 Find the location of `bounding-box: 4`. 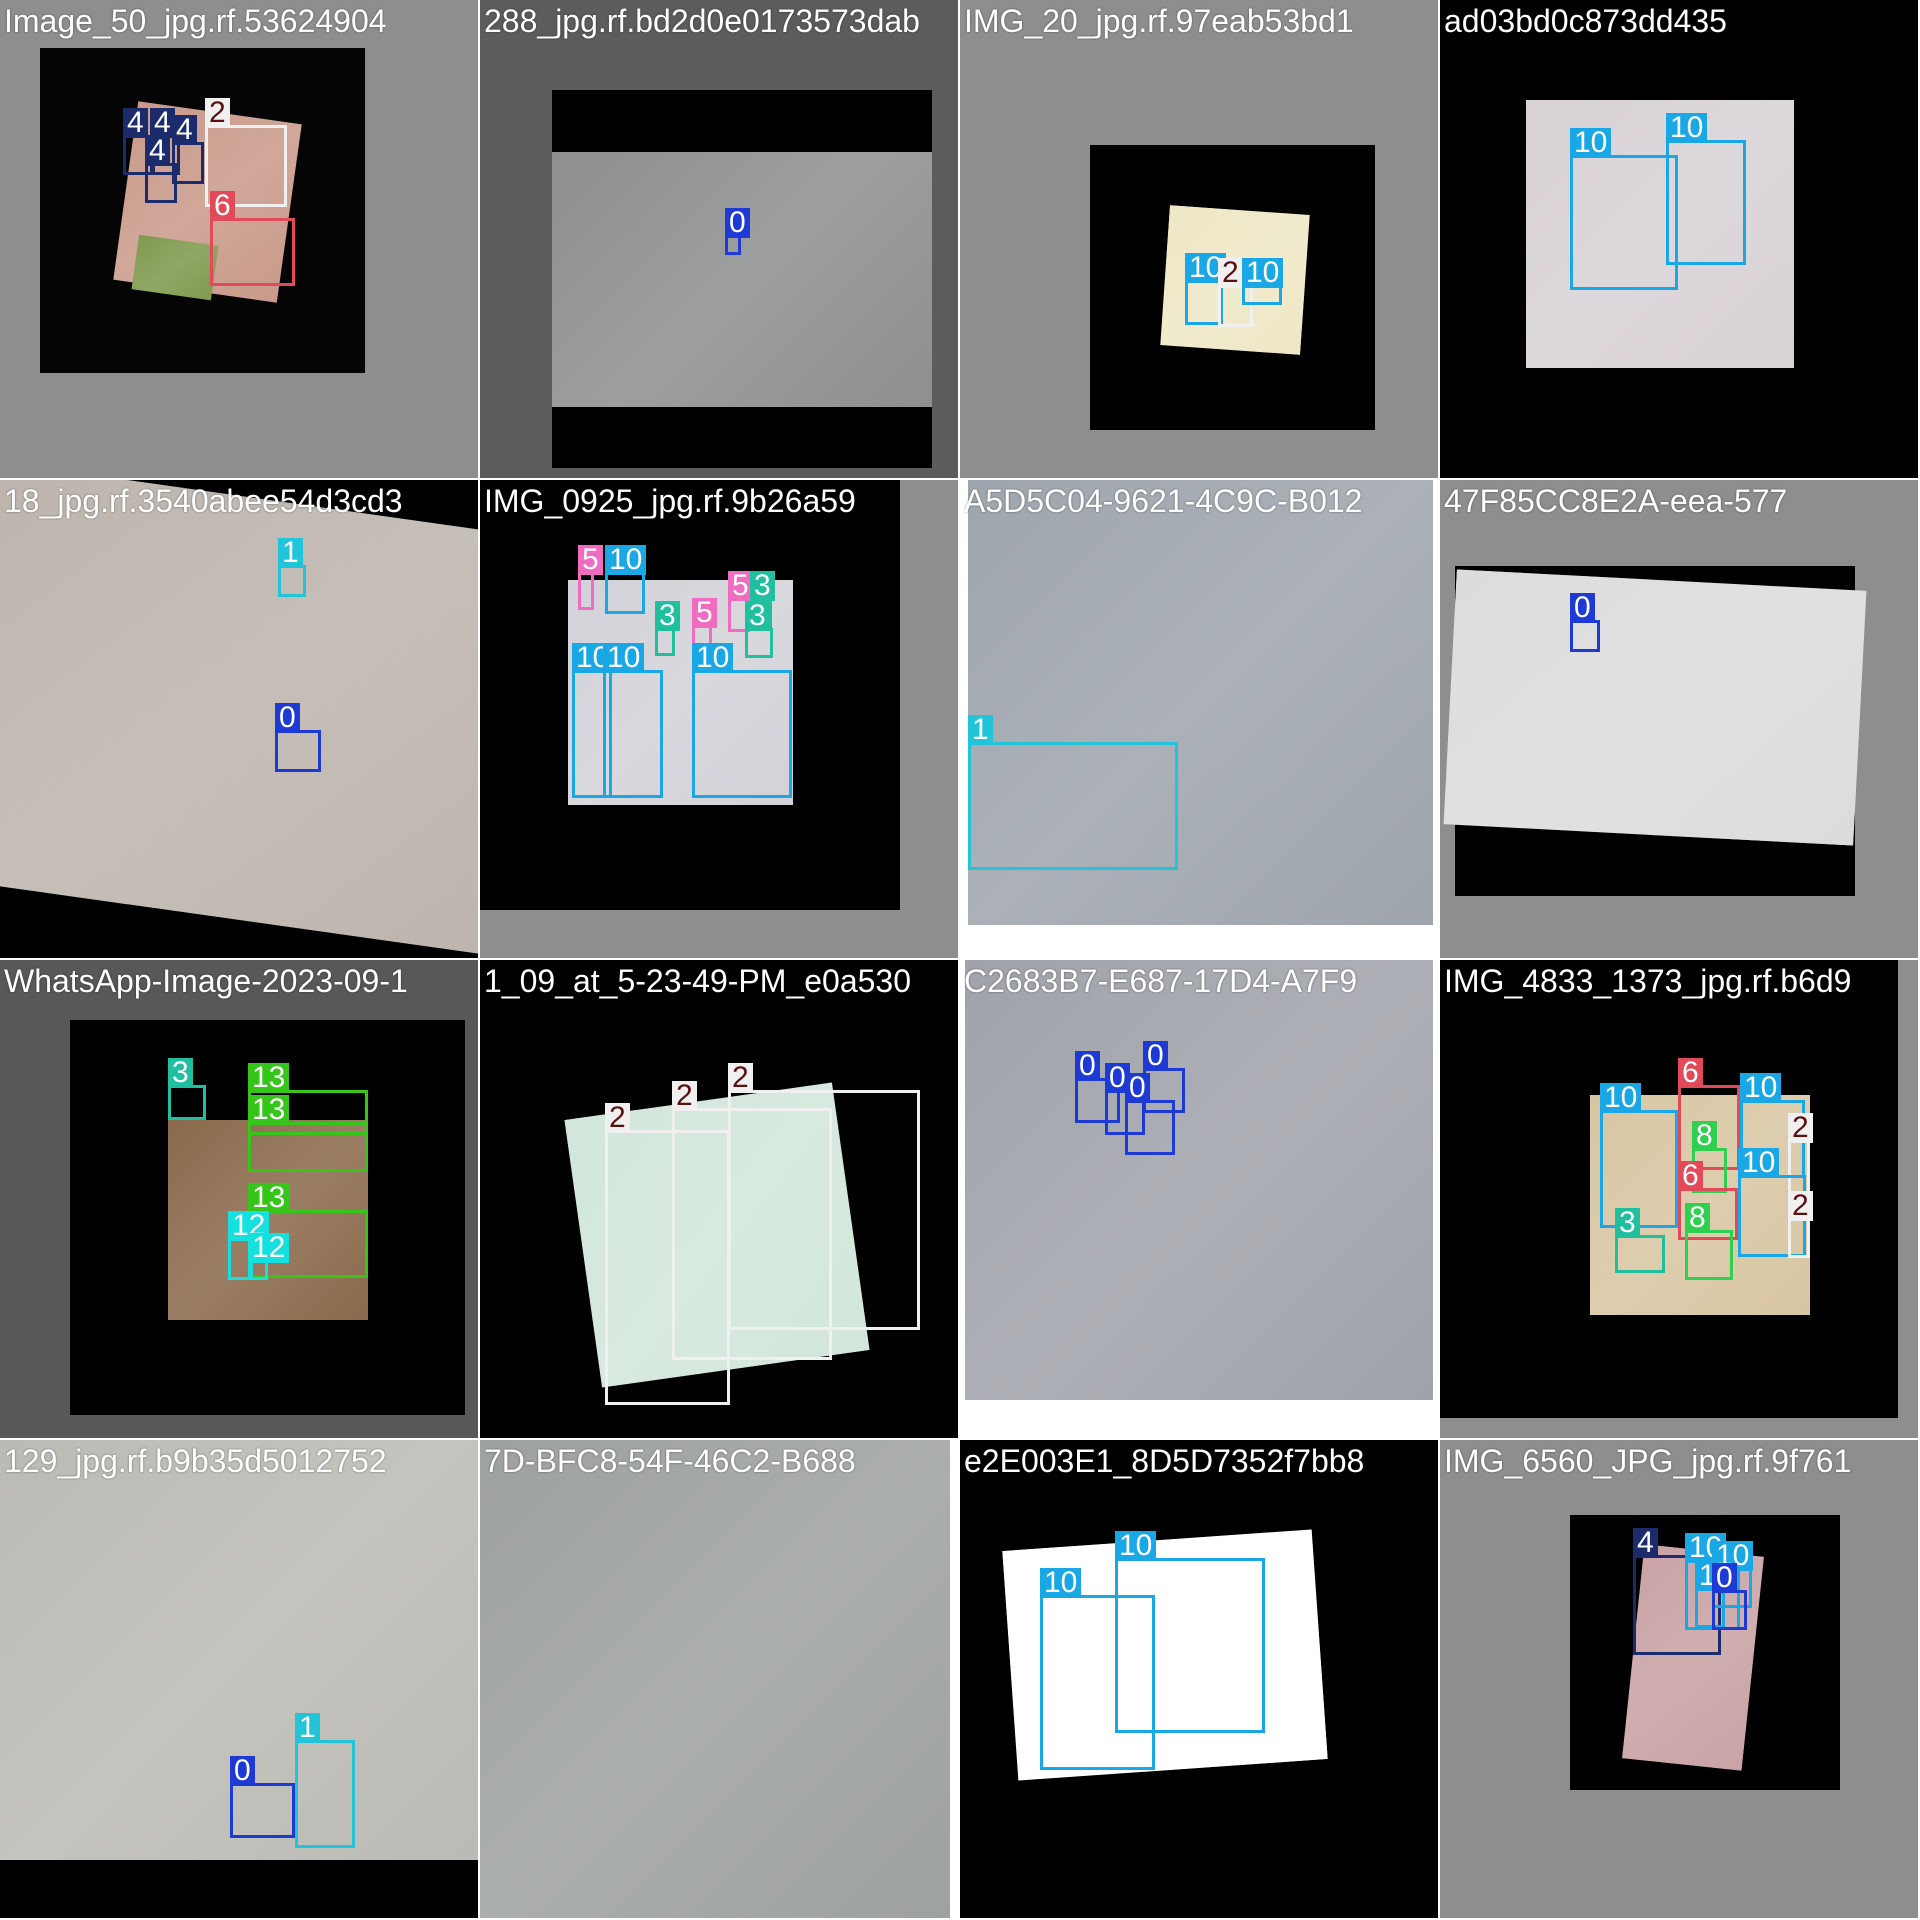

bounding-box: 4 is located at coordinates (188, 149).